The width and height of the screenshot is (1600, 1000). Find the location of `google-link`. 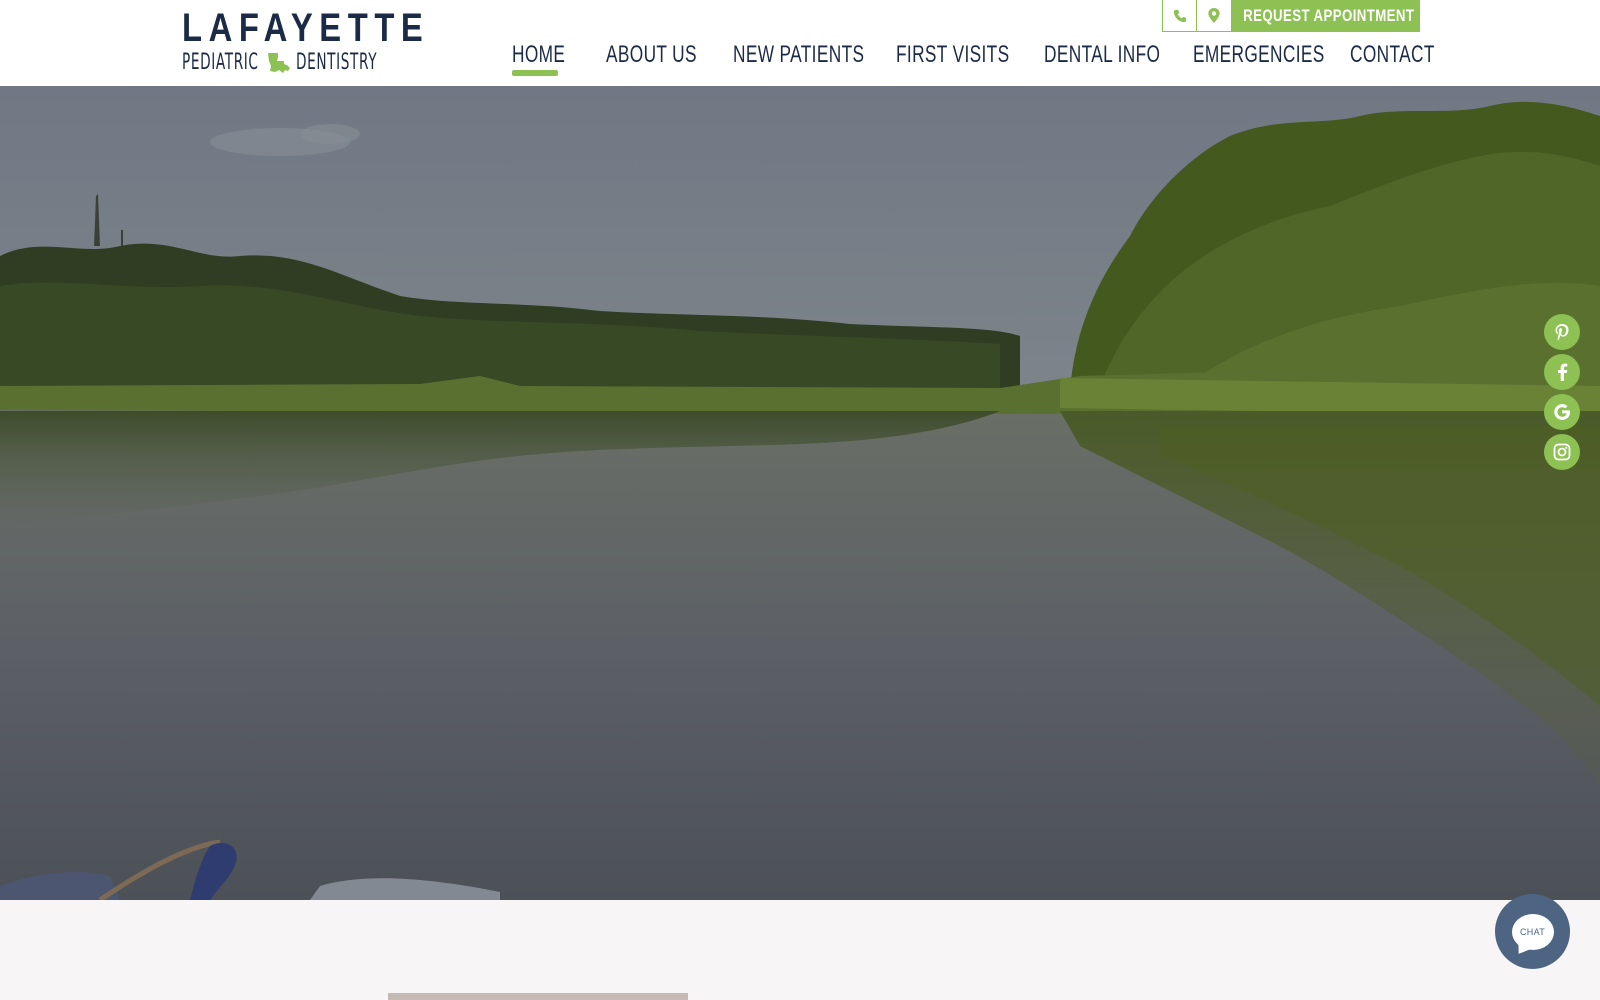

google-link is located at coordinates (1562, 412).